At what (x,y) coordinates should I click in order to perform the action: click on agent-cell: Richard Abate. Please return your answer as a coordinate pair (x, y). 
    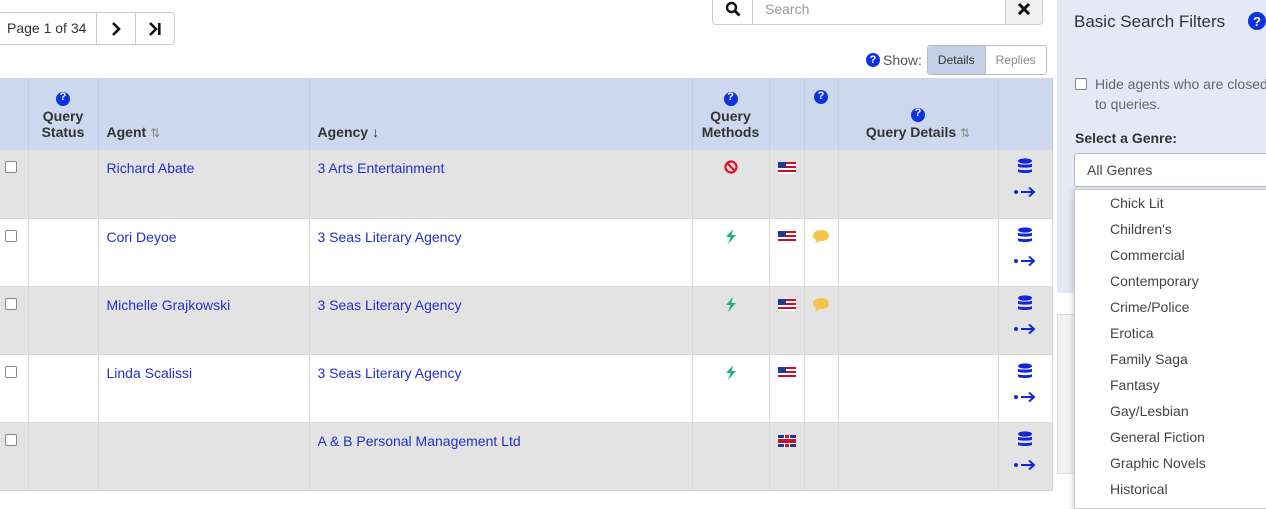
    Looking at the image, I should click on (204, 184).